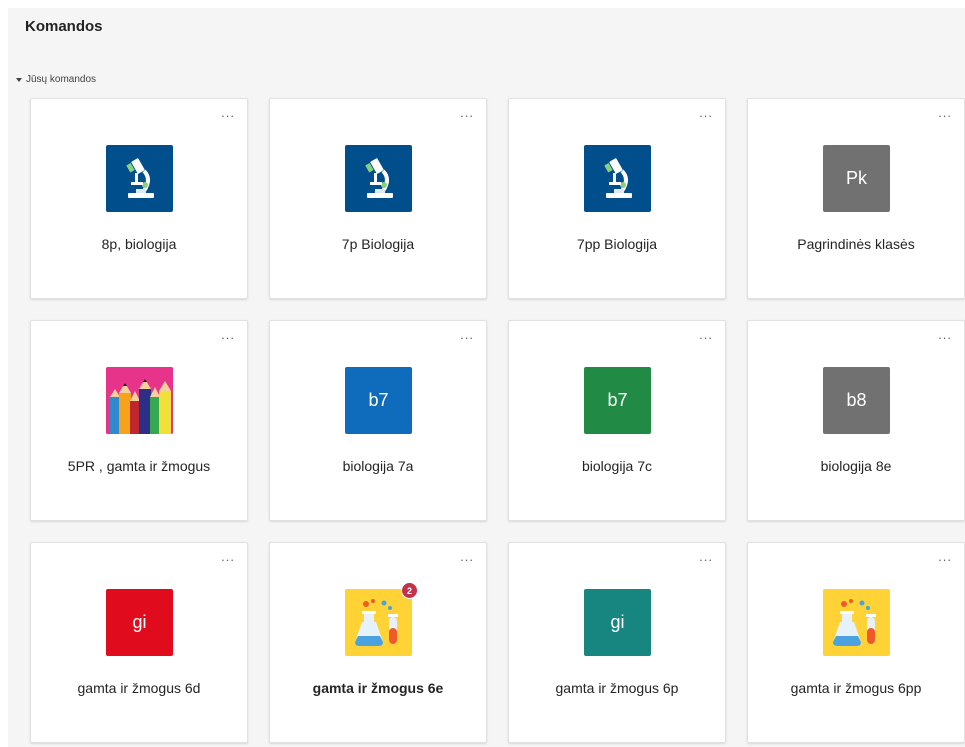 Image resolution: width=965 pixels, height=747 pixels. What do you see at coordinates (617, 688) in the screenshot?
I see `team-name: gamta ir žmogus 6p` at bounding box center [617, 688].